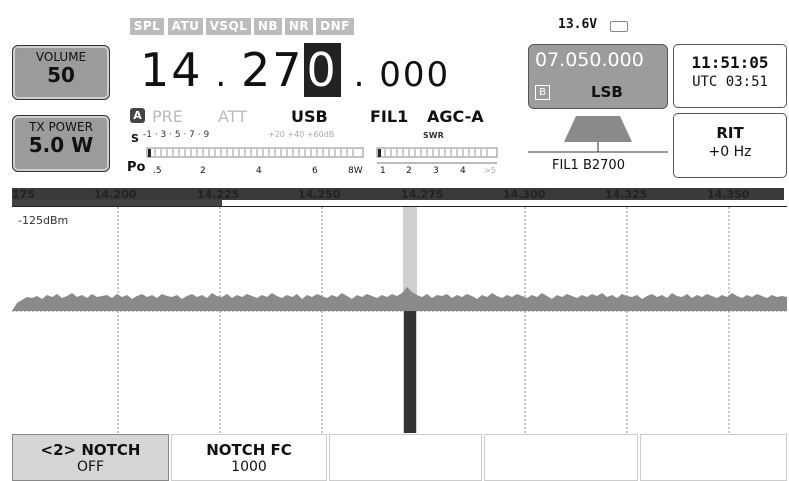  I want to click on vfo-b-mode: LSB, so click(607, 92).